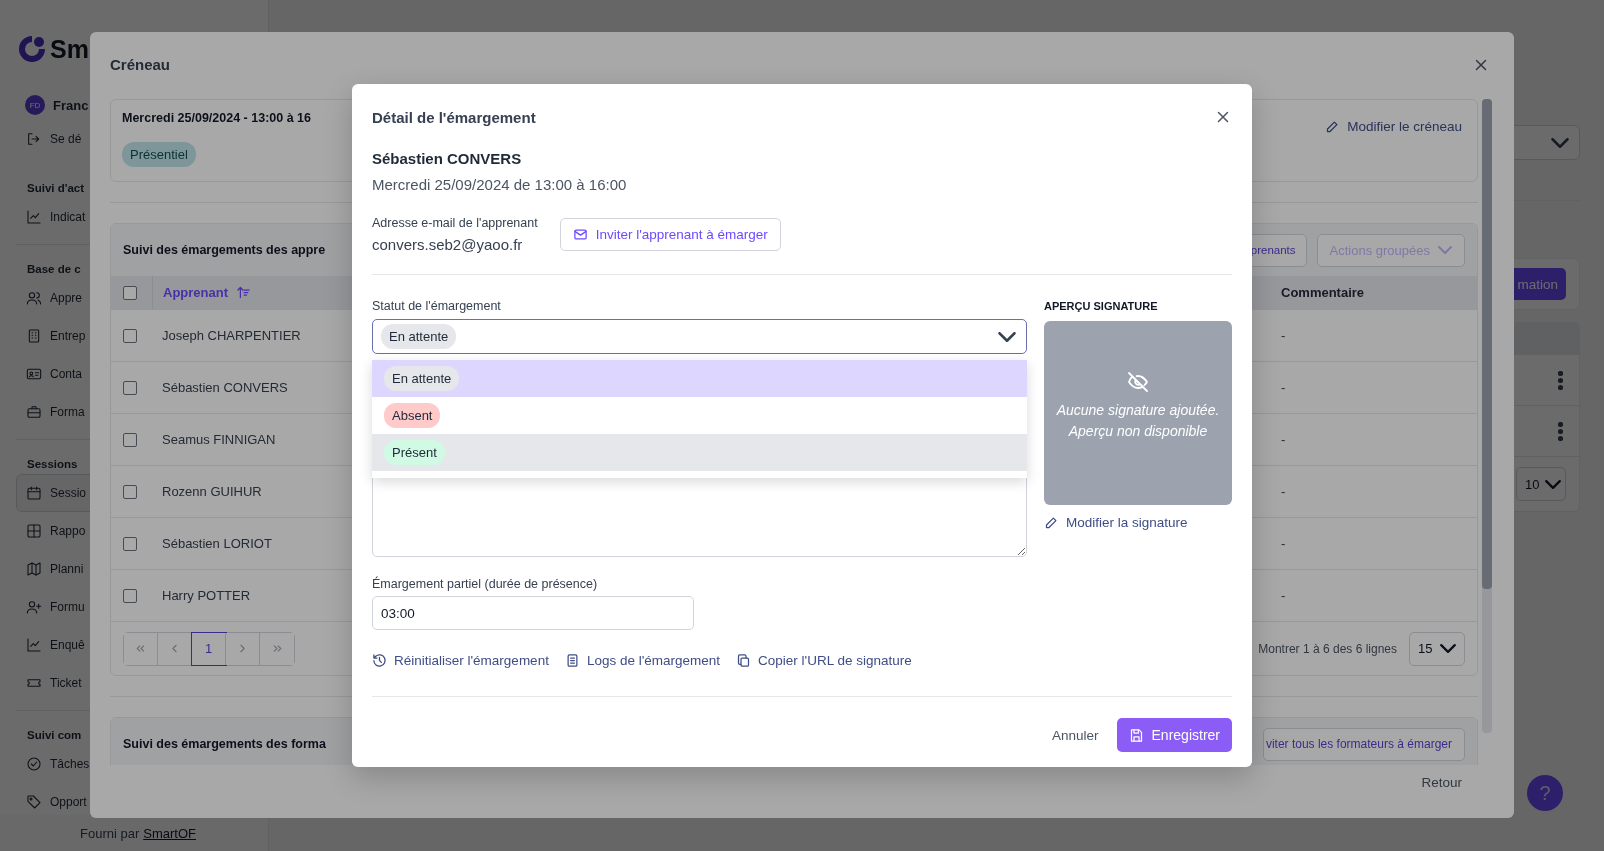 The height and width of the screenshot is (851, 1604). Describe the element at coordinates (1138, 421) in the screenshot. I see `empty-message: Aucune signature ajoutée. Aperçu non disponible` at that location.